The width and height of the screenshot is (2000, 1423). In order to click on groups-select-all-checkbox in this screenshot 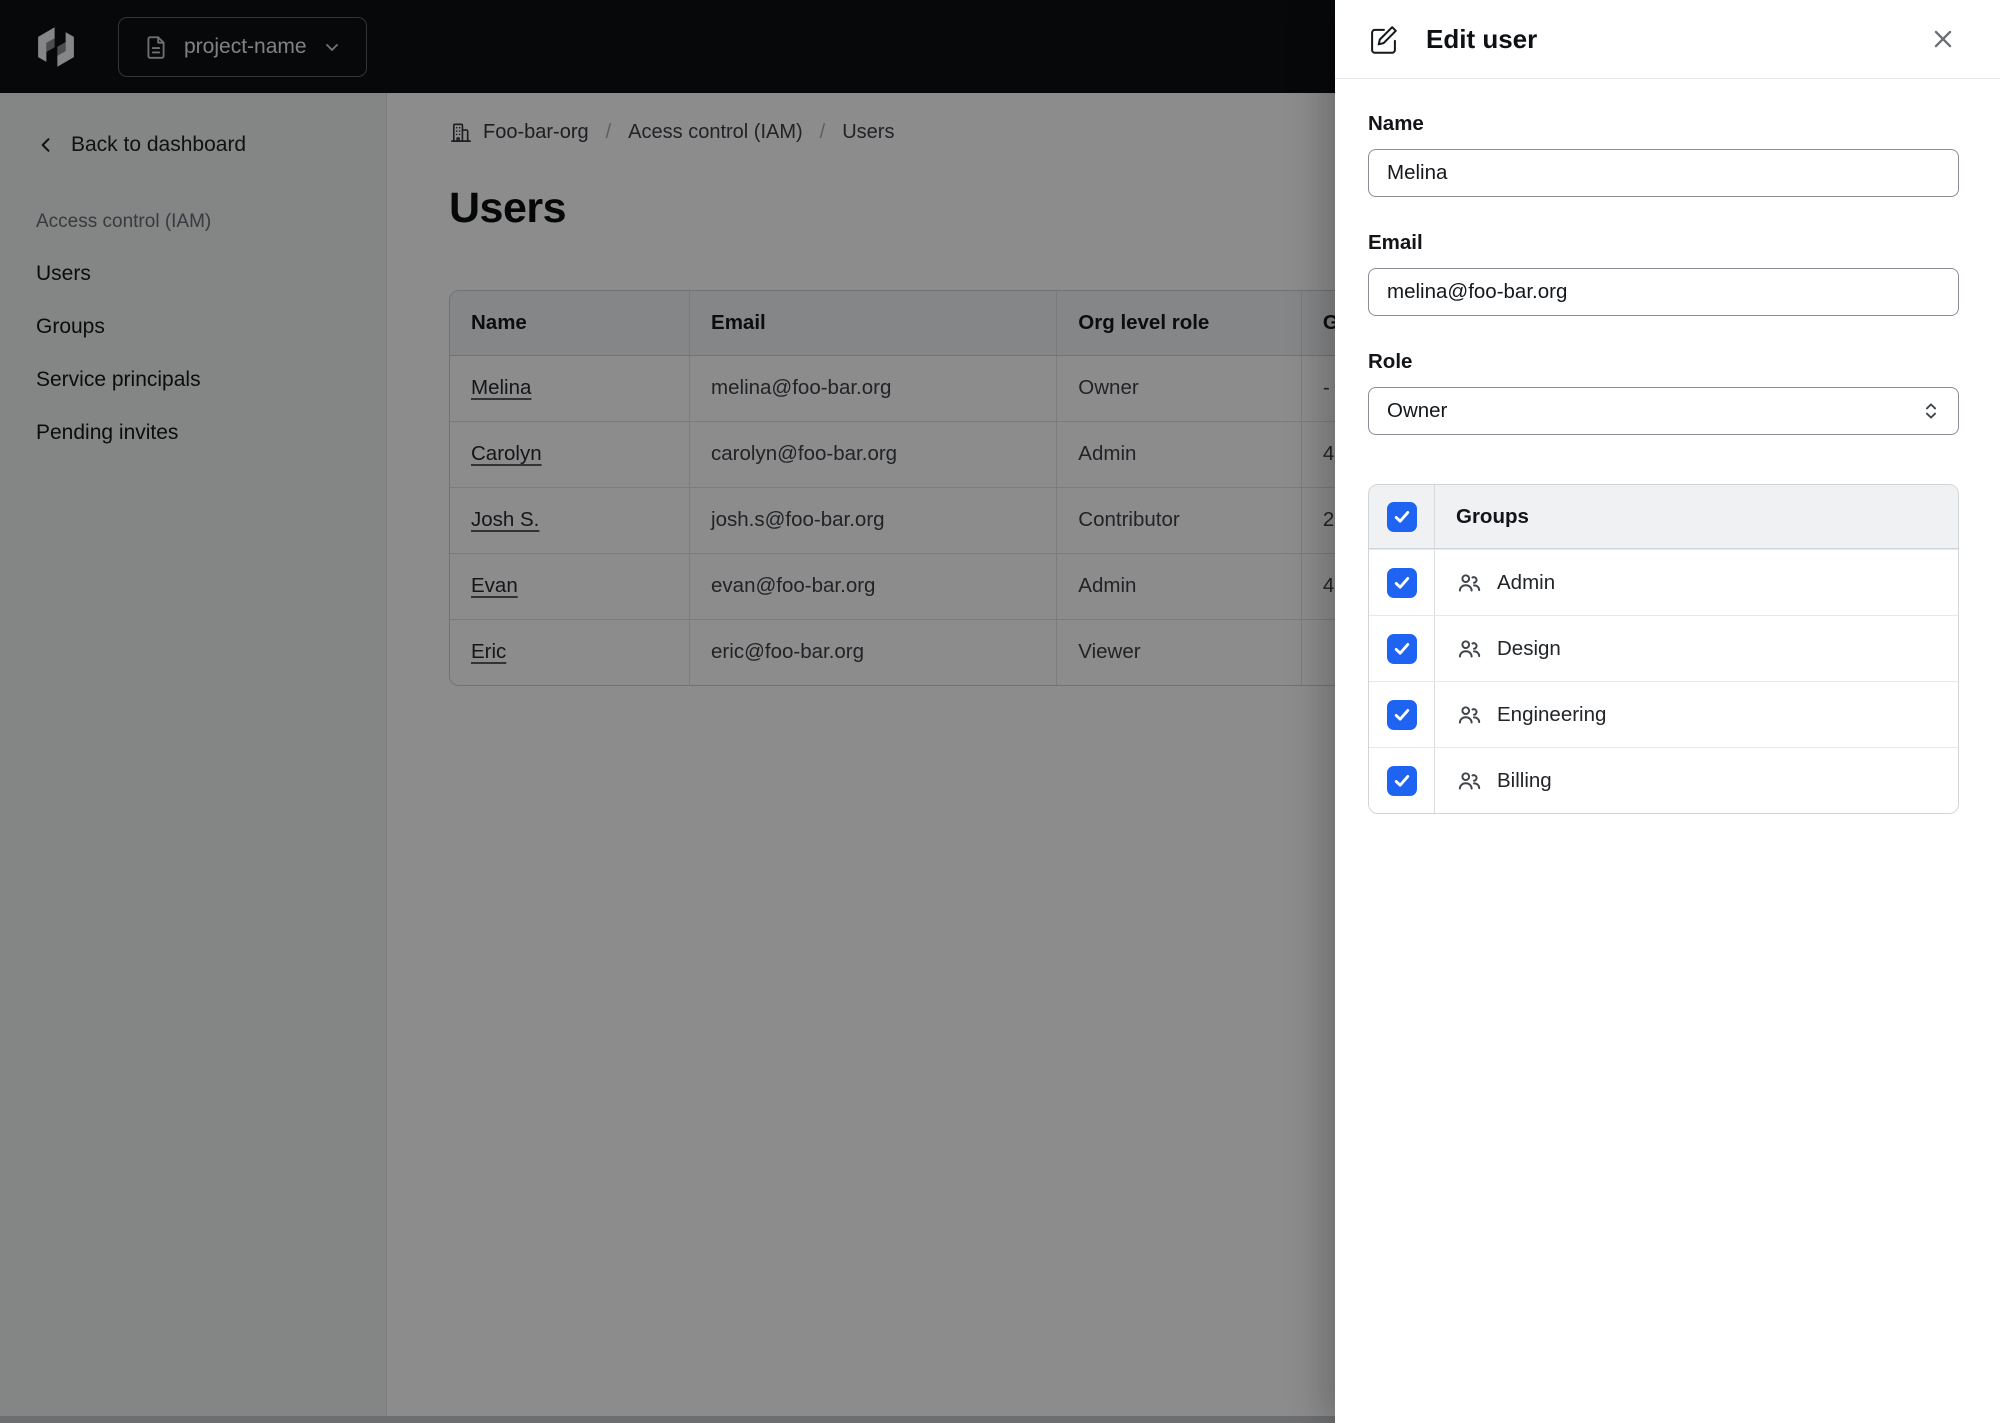, I will do `click(1401, 516)`.